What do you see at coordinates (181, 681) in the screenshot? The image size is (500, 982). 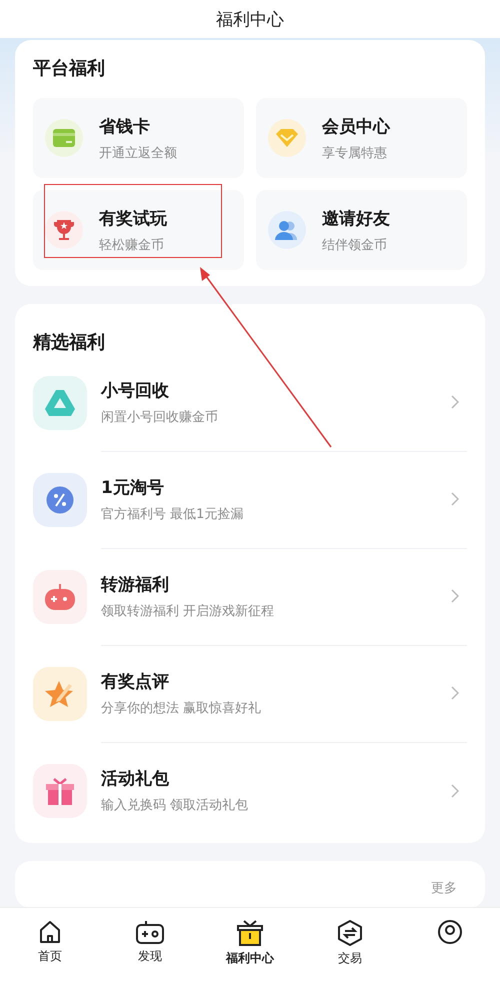 I see `item-title: 有奖点评` at bounding box center [181, 681].